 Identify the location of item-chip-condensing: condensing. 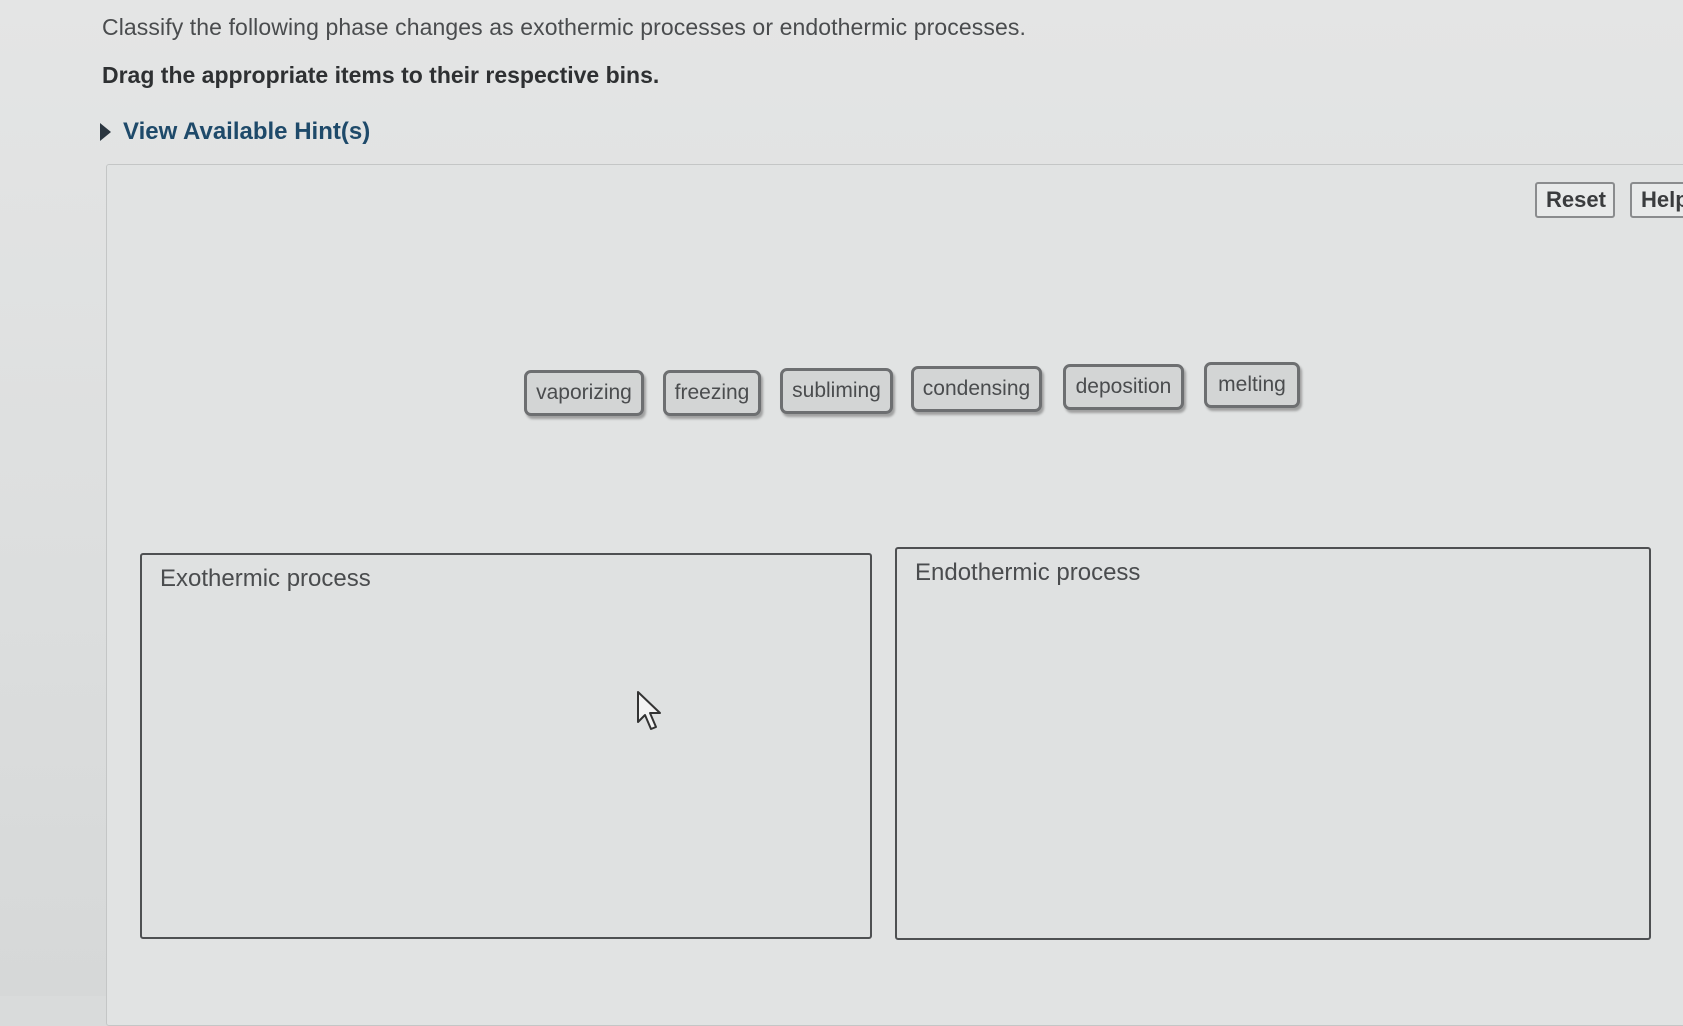
(976, 389).